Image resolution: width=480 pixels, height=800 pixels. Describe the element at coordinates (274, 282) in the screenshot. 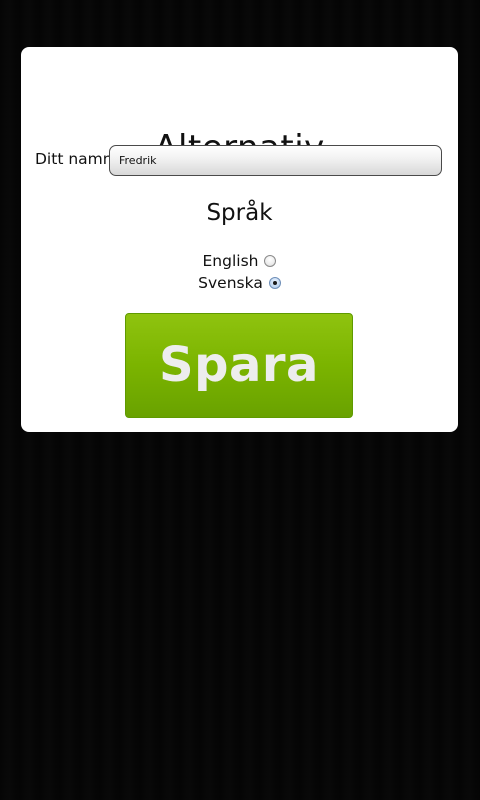

I see `radio-svenska` at that location.